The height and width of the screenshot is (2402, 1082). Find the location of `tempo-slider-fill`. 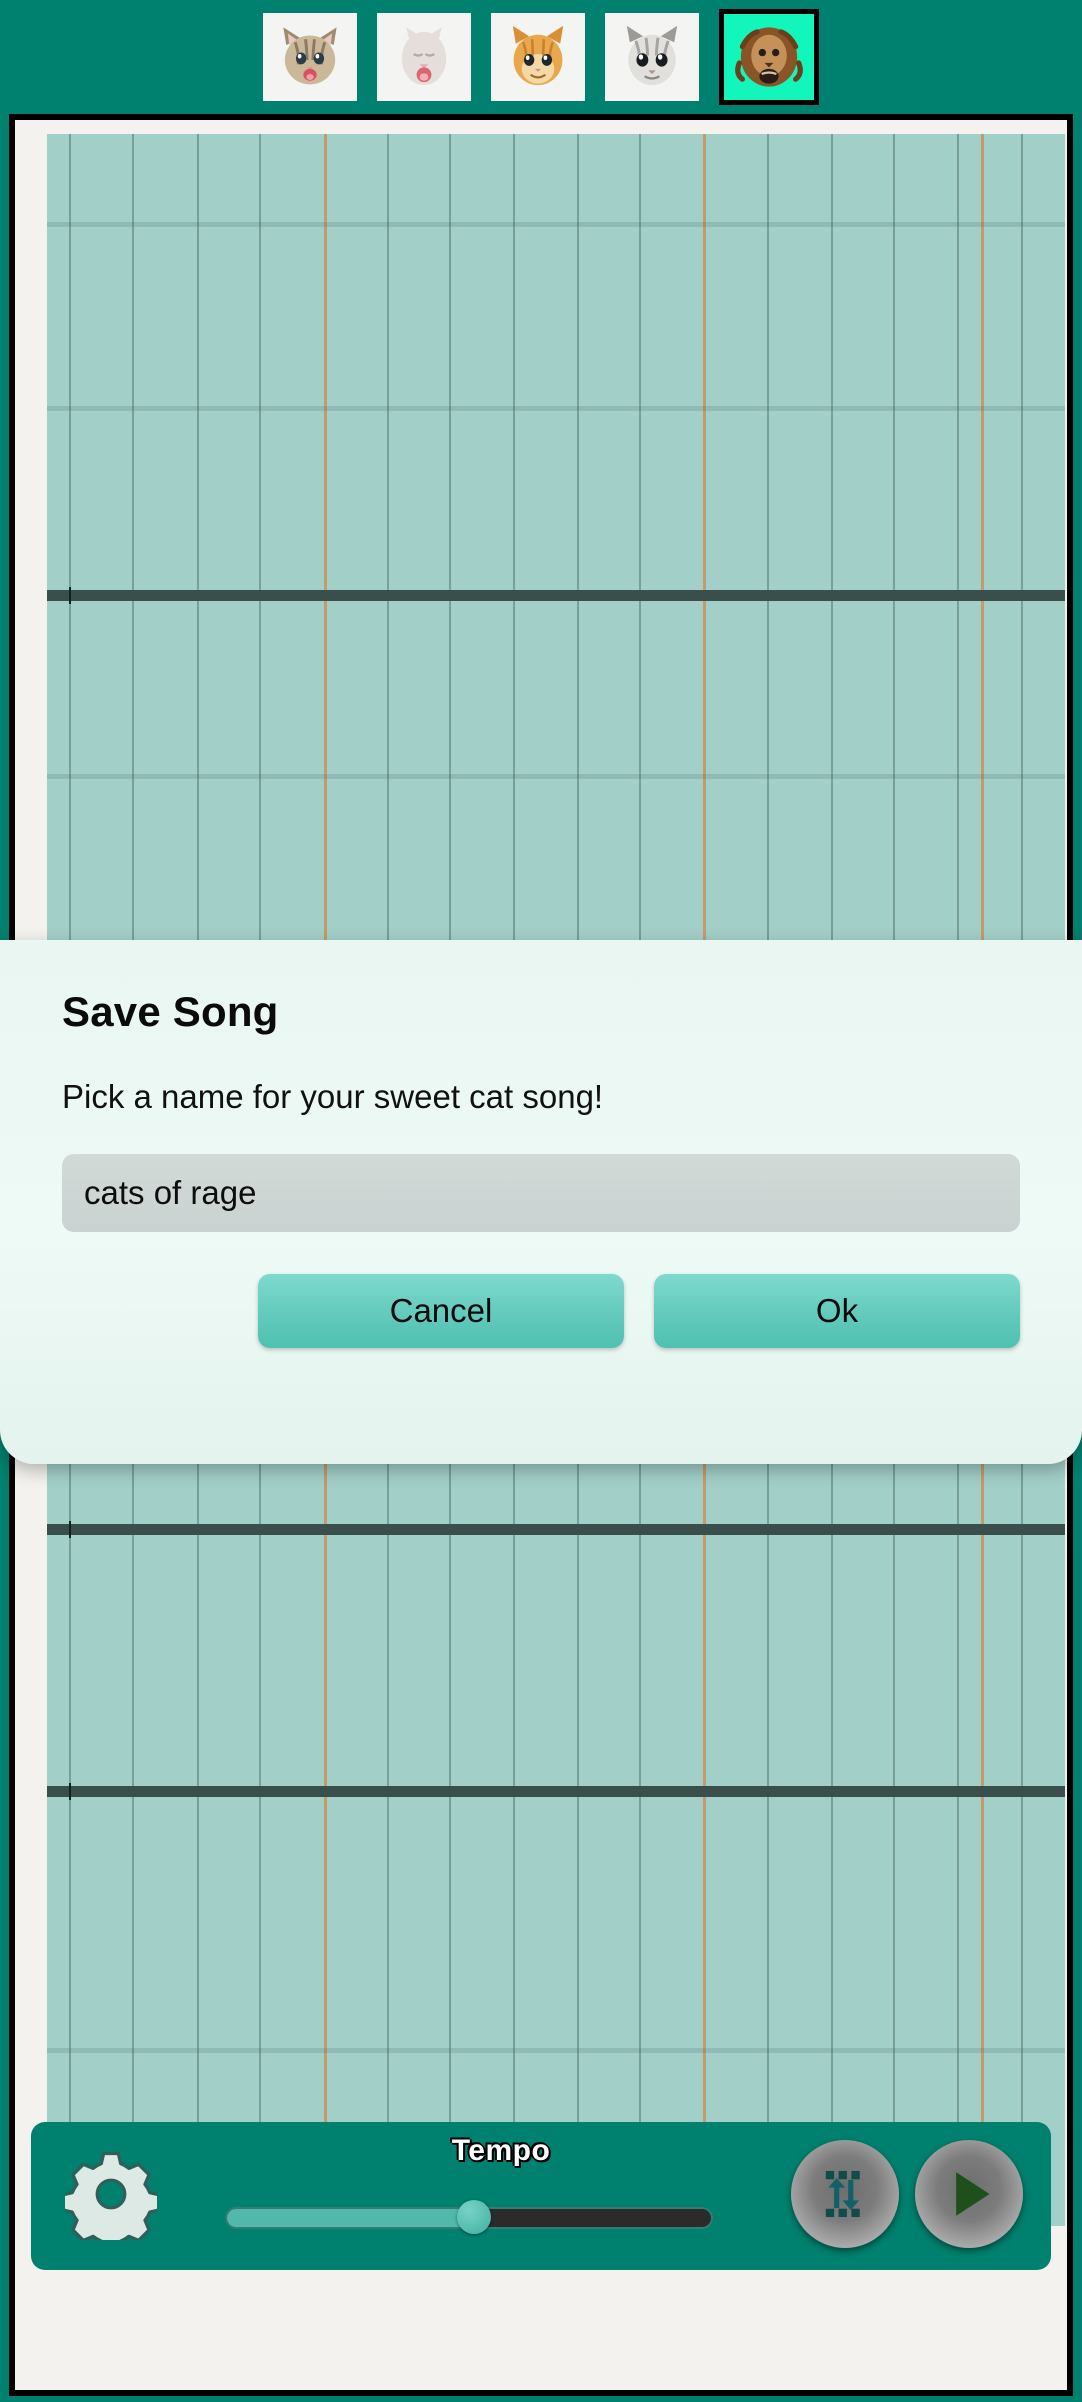

tempo-slider-fill is located at coordinates (350, 2218).